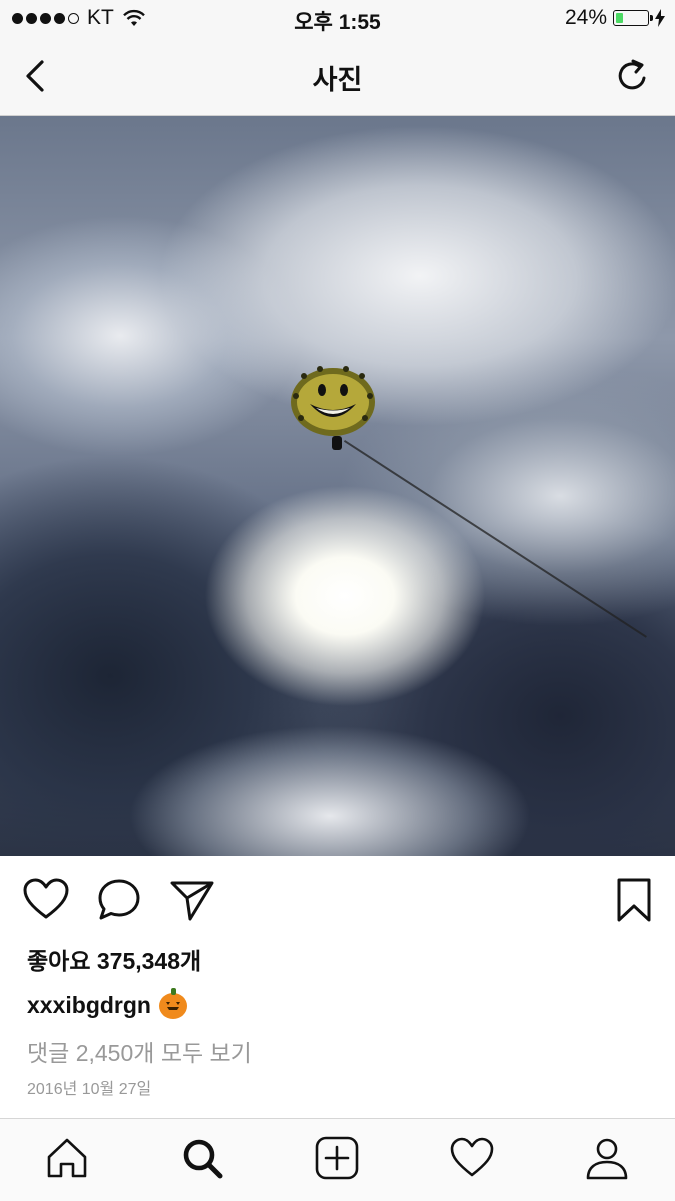 The height and width of the screenshot is (1201, 675). I want to click on profile-icon, so click(607, 1158).